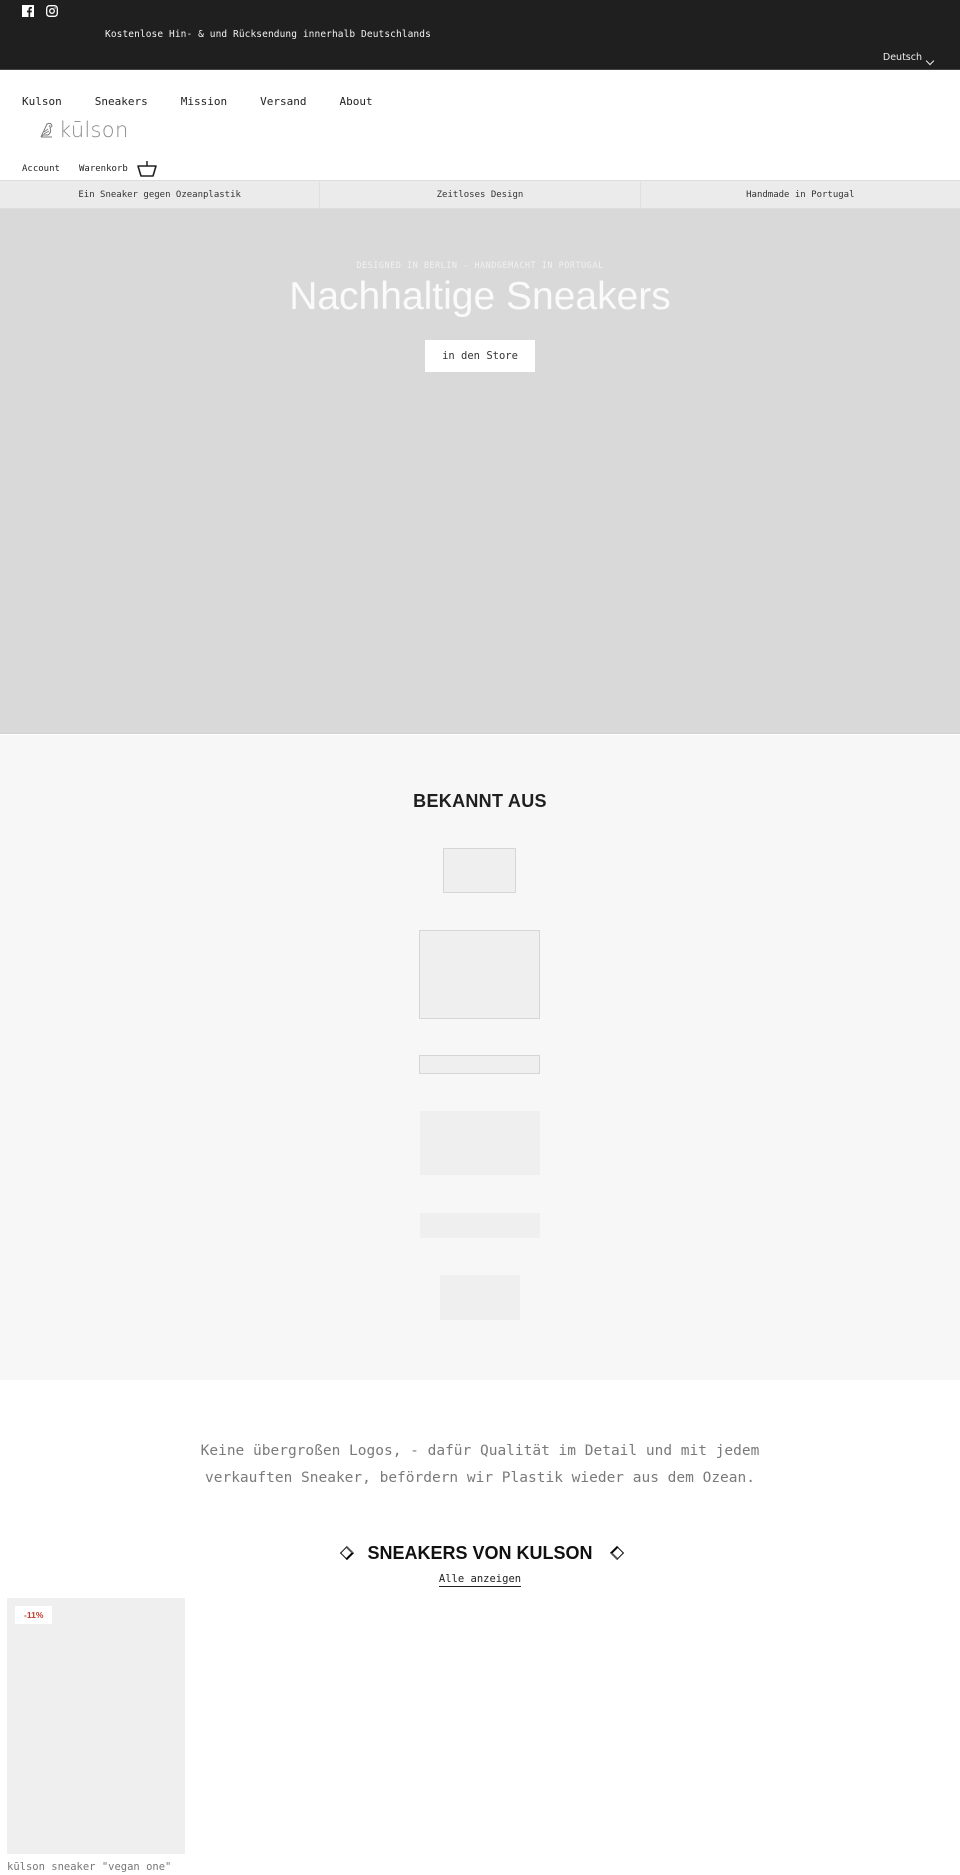  I want to click on logo-wordmark: kūlson, so click(94, 130).